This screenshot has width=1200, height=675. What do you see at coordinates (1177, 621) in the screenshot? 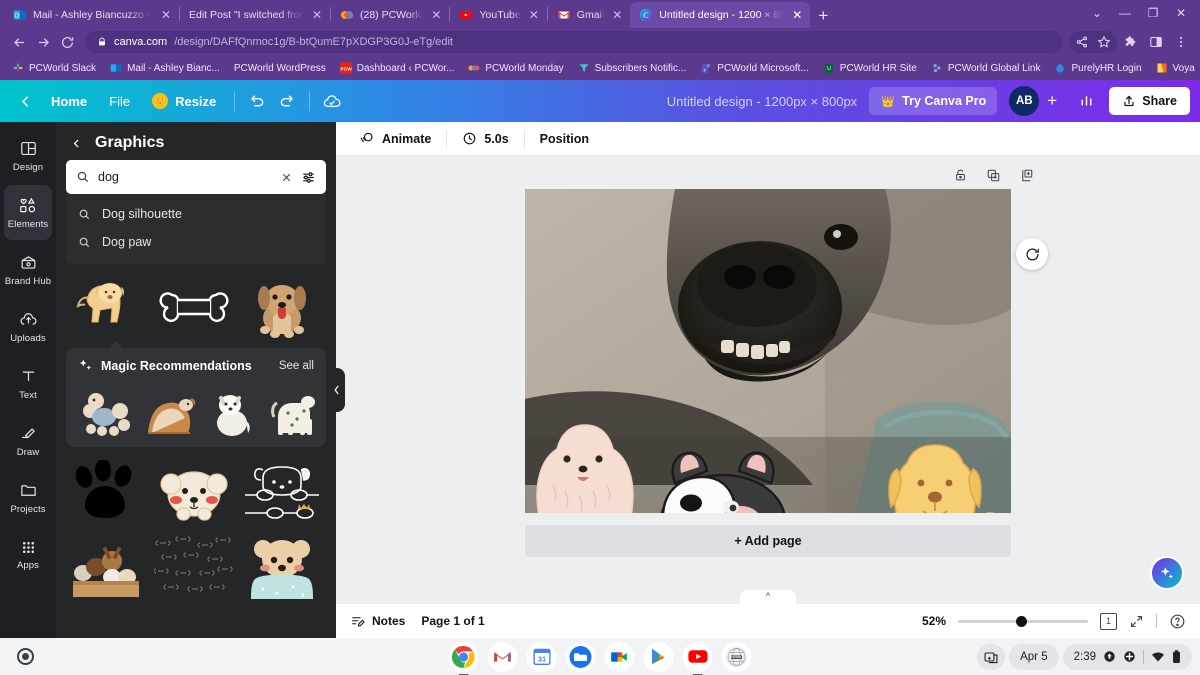
I see `help-icon` at bounding box center [1177, 621].